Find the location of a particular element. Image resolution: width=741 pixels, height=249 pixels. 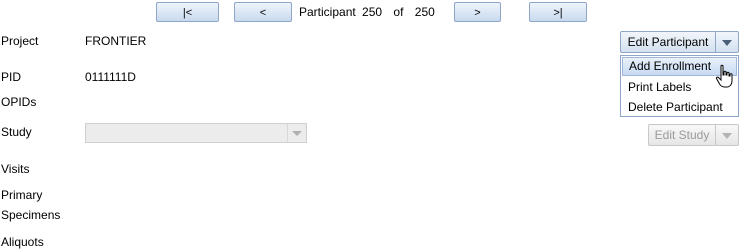

participant-counter: Participant 250 of 250 is located at coordinates (367, 12).